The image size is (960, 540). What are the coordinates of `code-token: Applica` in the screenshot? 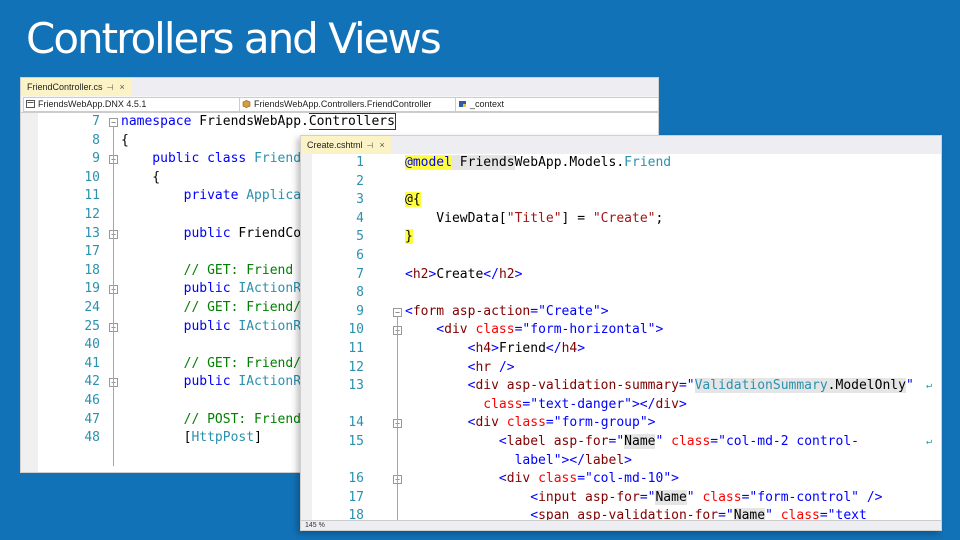 It's located at (274, 196).